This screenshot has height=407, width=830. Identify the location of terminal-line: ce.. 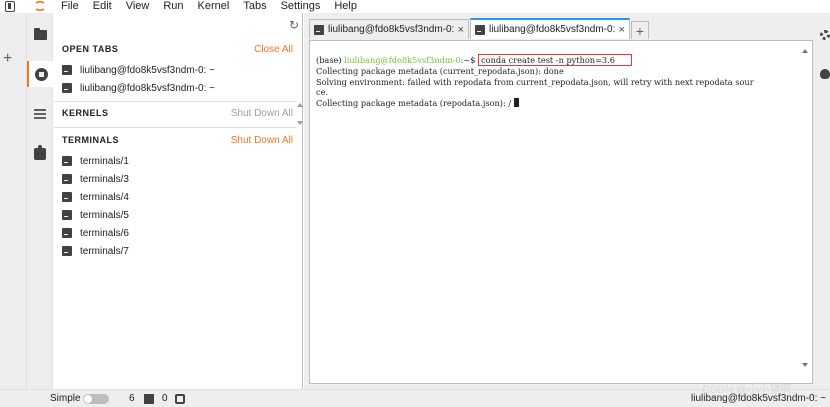
(322, 92).